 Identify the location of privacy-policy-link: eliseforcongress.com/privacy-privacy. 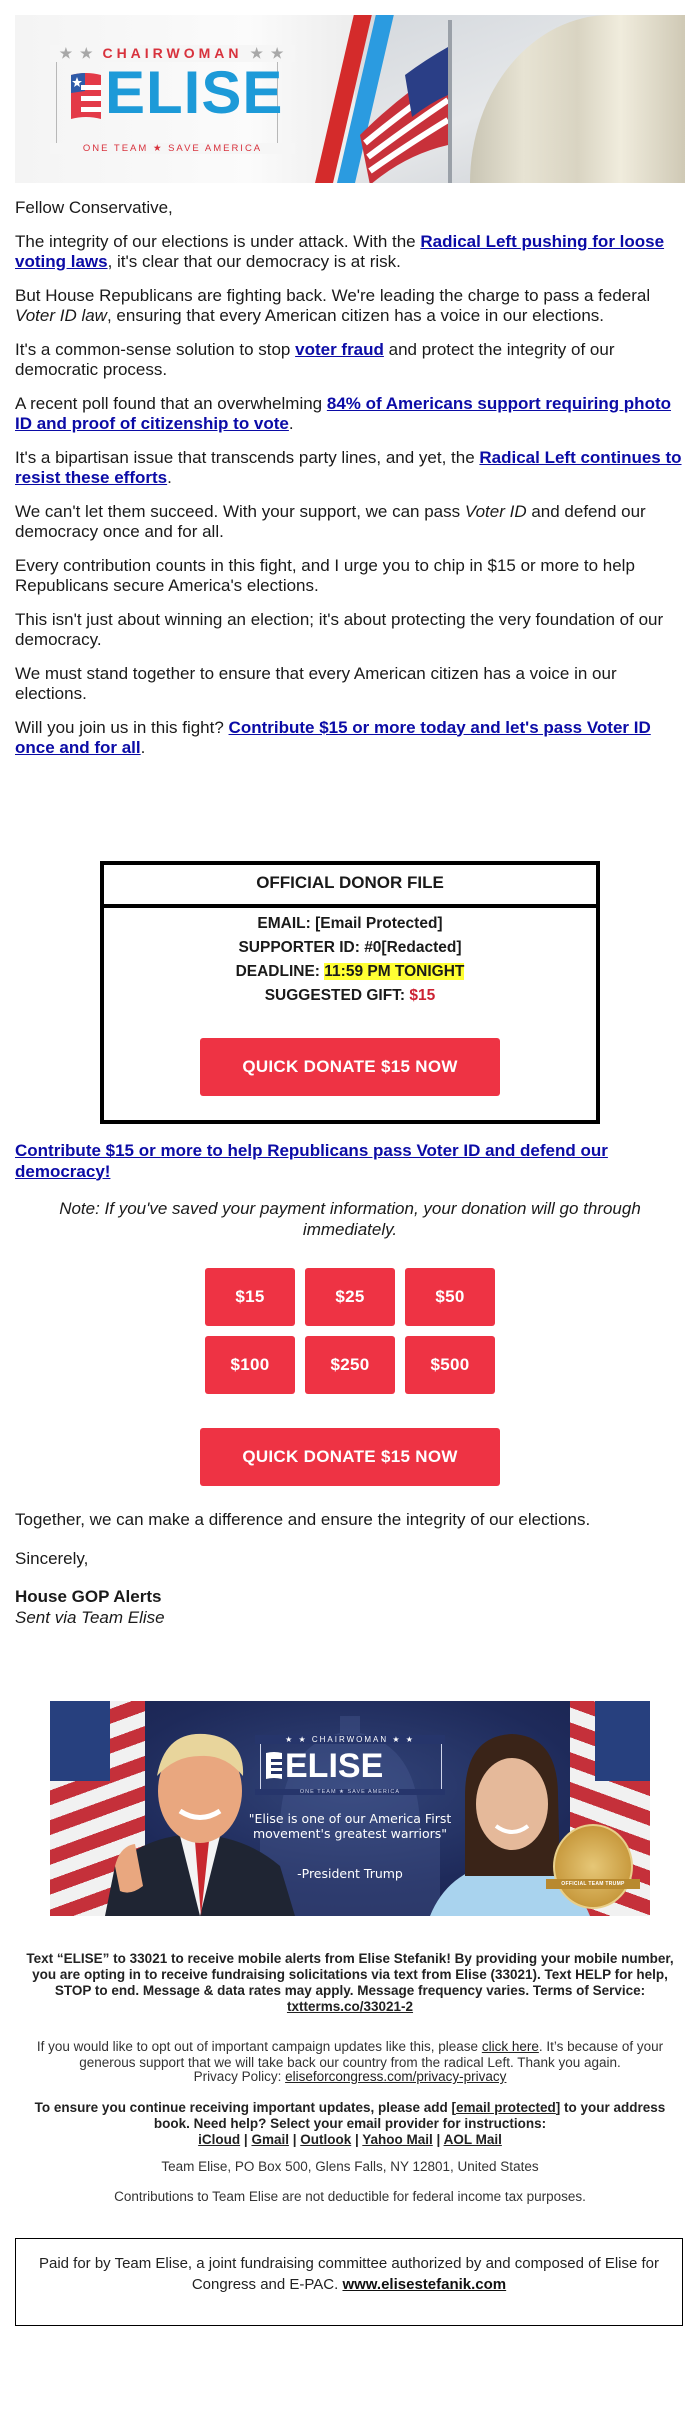
(395, 2076).